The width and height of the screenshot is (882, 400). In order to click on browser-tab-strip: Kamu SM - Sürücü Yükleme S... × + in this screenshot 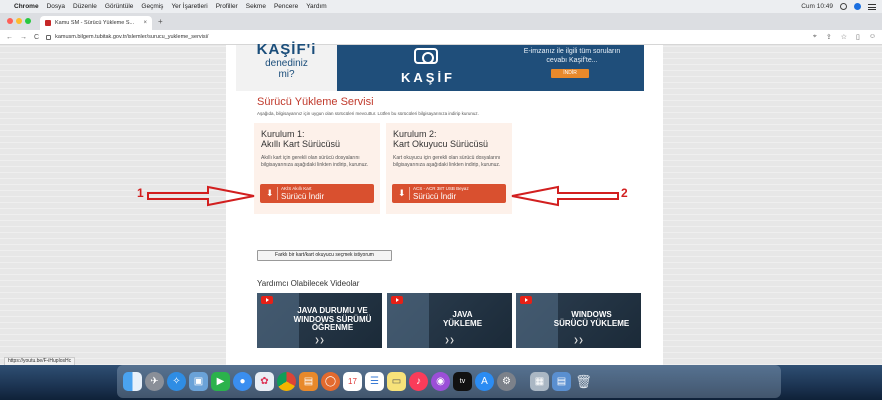, I will do `click(441, 21)`.